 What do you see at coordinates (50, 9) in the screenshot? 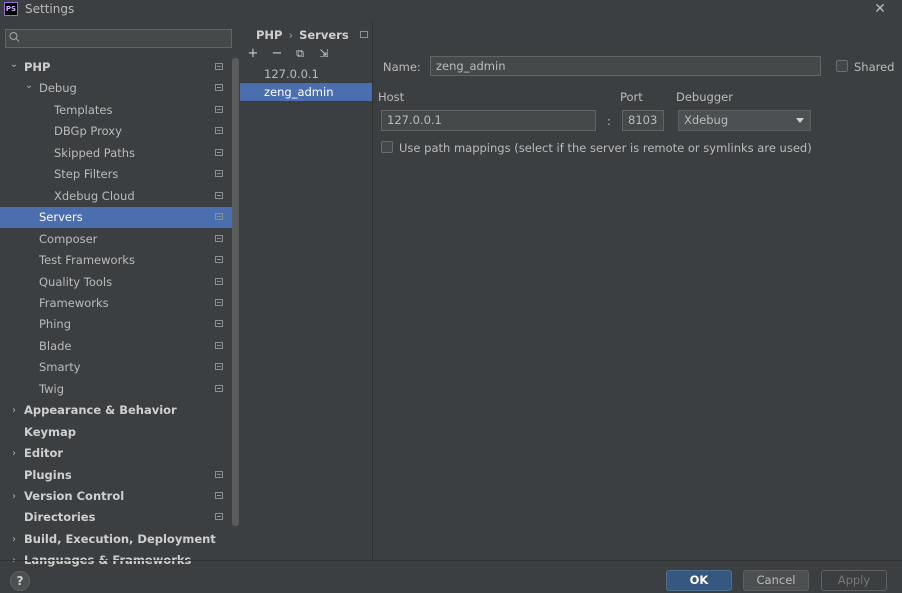
I see `window-title: Settings` at bounding box center [50, 9].